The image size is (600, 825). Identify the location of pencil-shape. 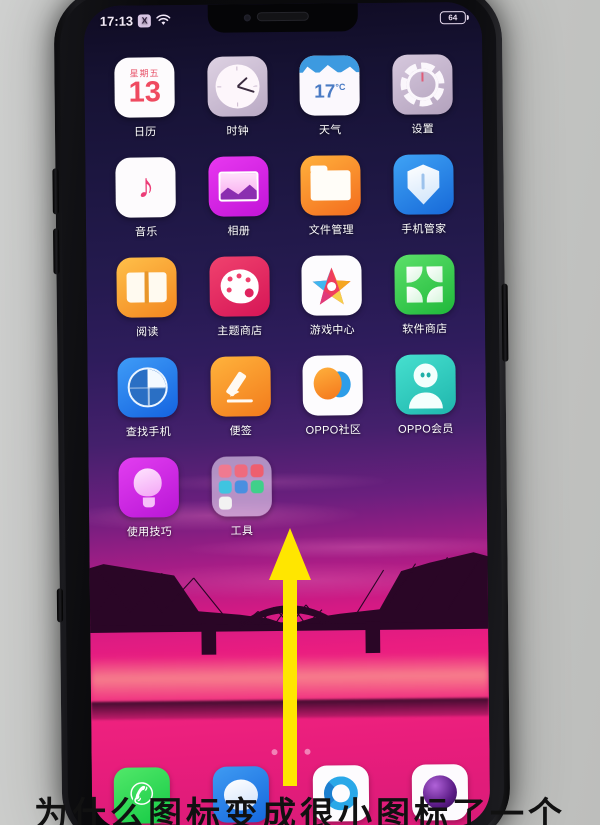
(240, 386).